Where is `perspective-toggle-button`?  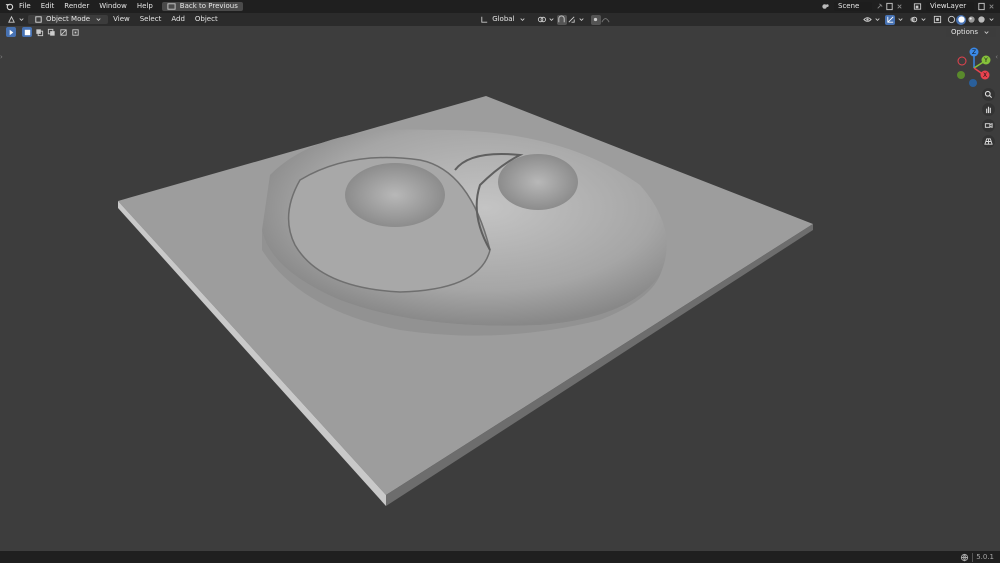 perspective-toggle-button is located at coordinates (988, 141).